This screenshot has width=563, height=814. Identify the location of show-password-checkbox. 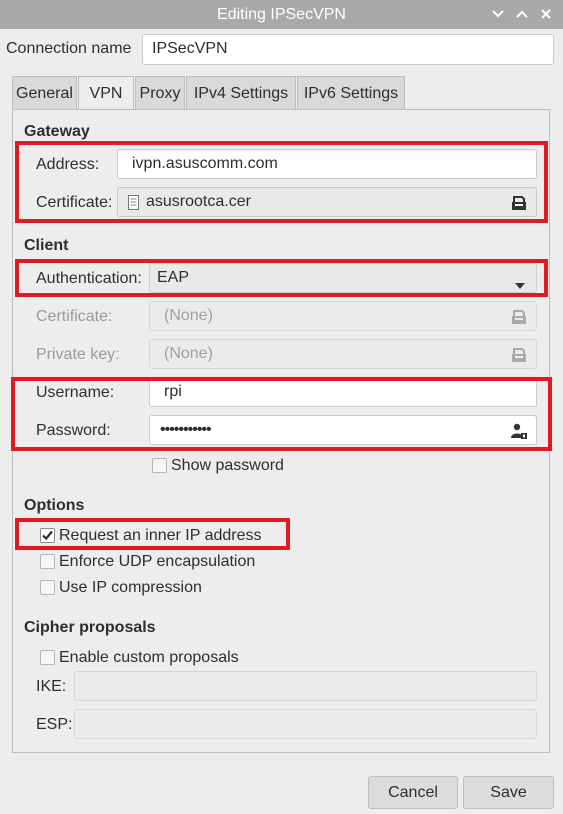
(159, 465).